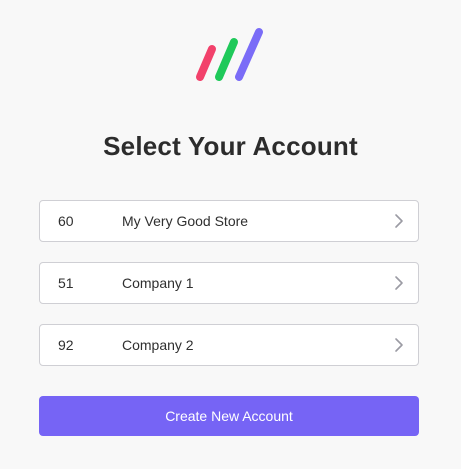 The height and width of the screenshot is (469, 461). Describe the element at coordinates (66, 345) in the screenshot. I see `account-id: 92` at that location.